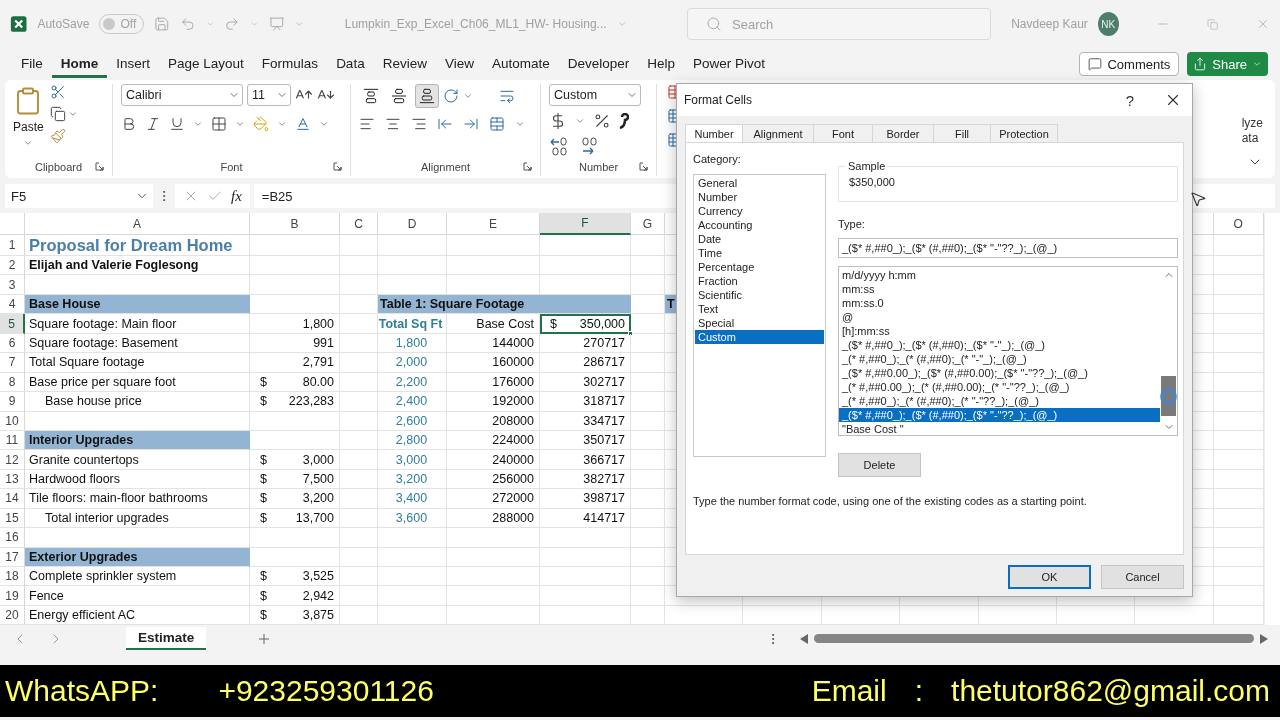 Image resolution: width=1280 pixels, height=720 pixels. I want to click on sheet-cell: 2,600, so click(412, 421).